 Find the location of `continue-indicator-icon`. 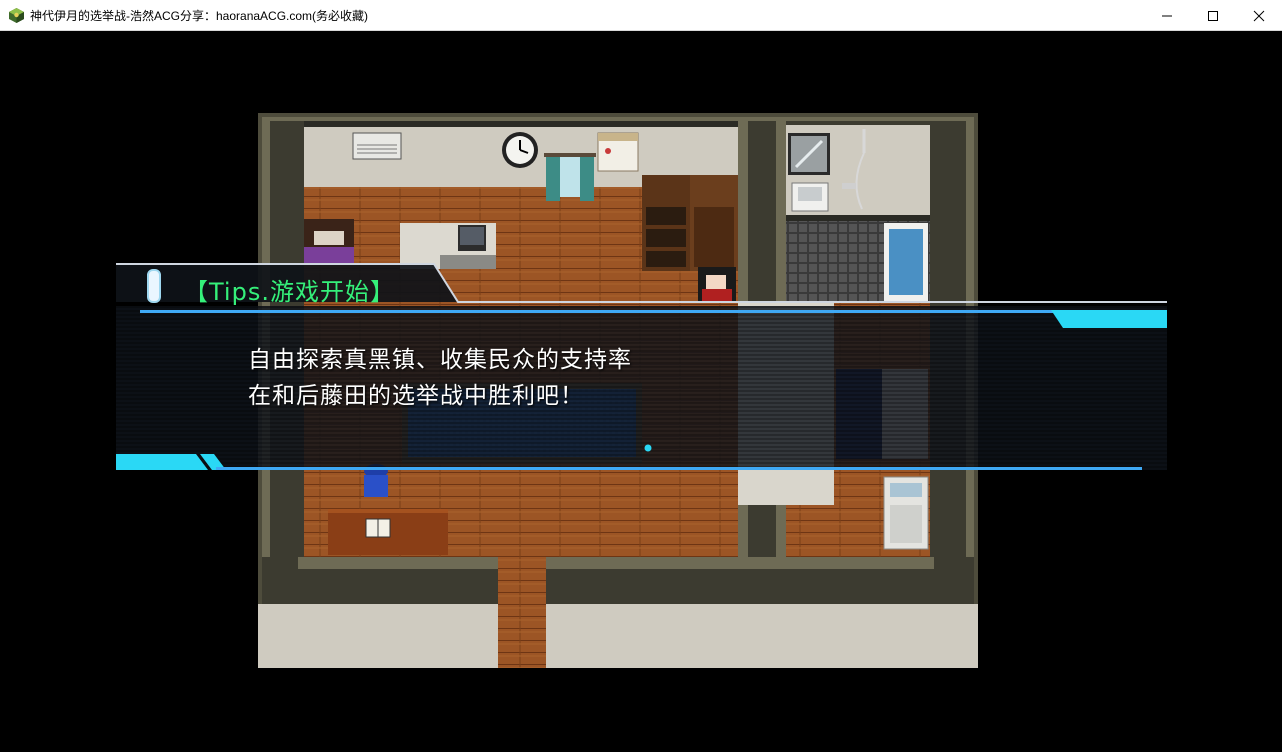

continue-indicator-icon is located at coordinates (648, 448).